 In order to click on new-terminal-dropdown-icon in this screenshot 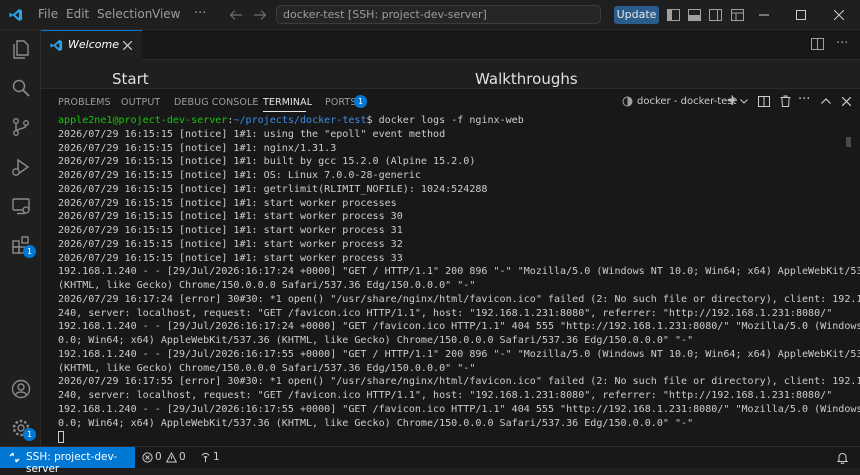, I will do `click(744, 101)`.